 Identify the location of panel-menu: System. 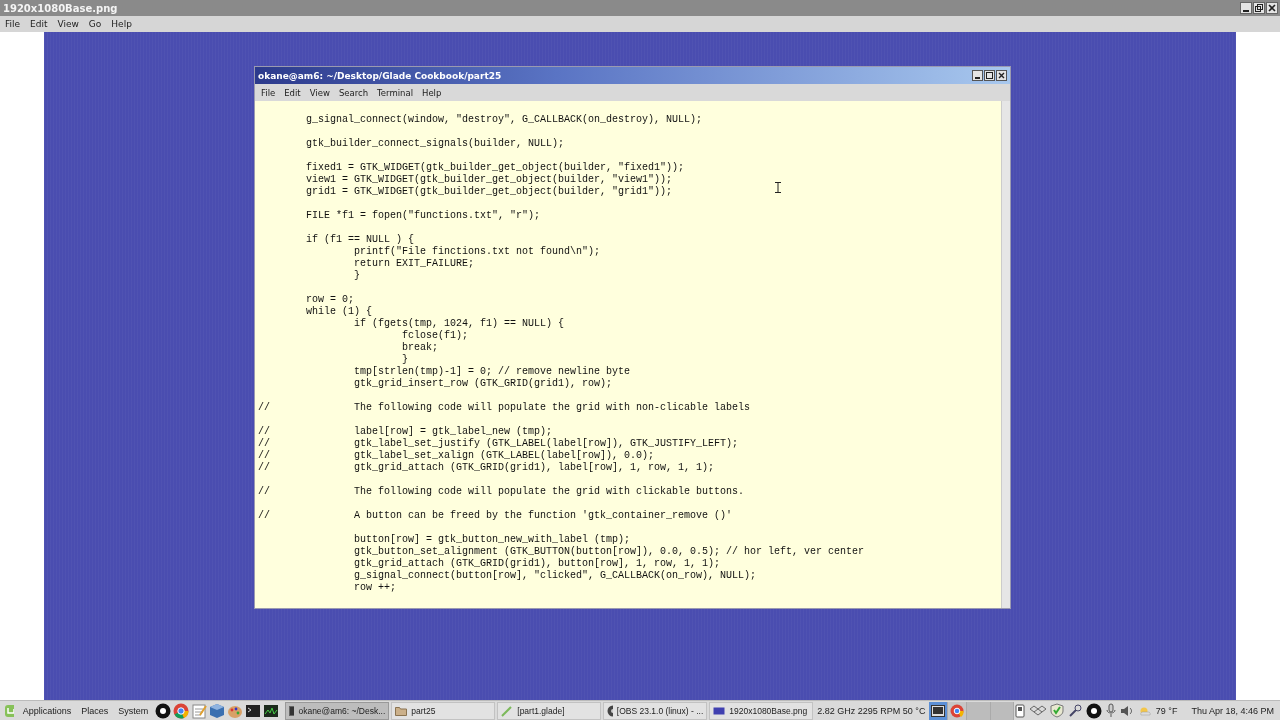
(133, 710).